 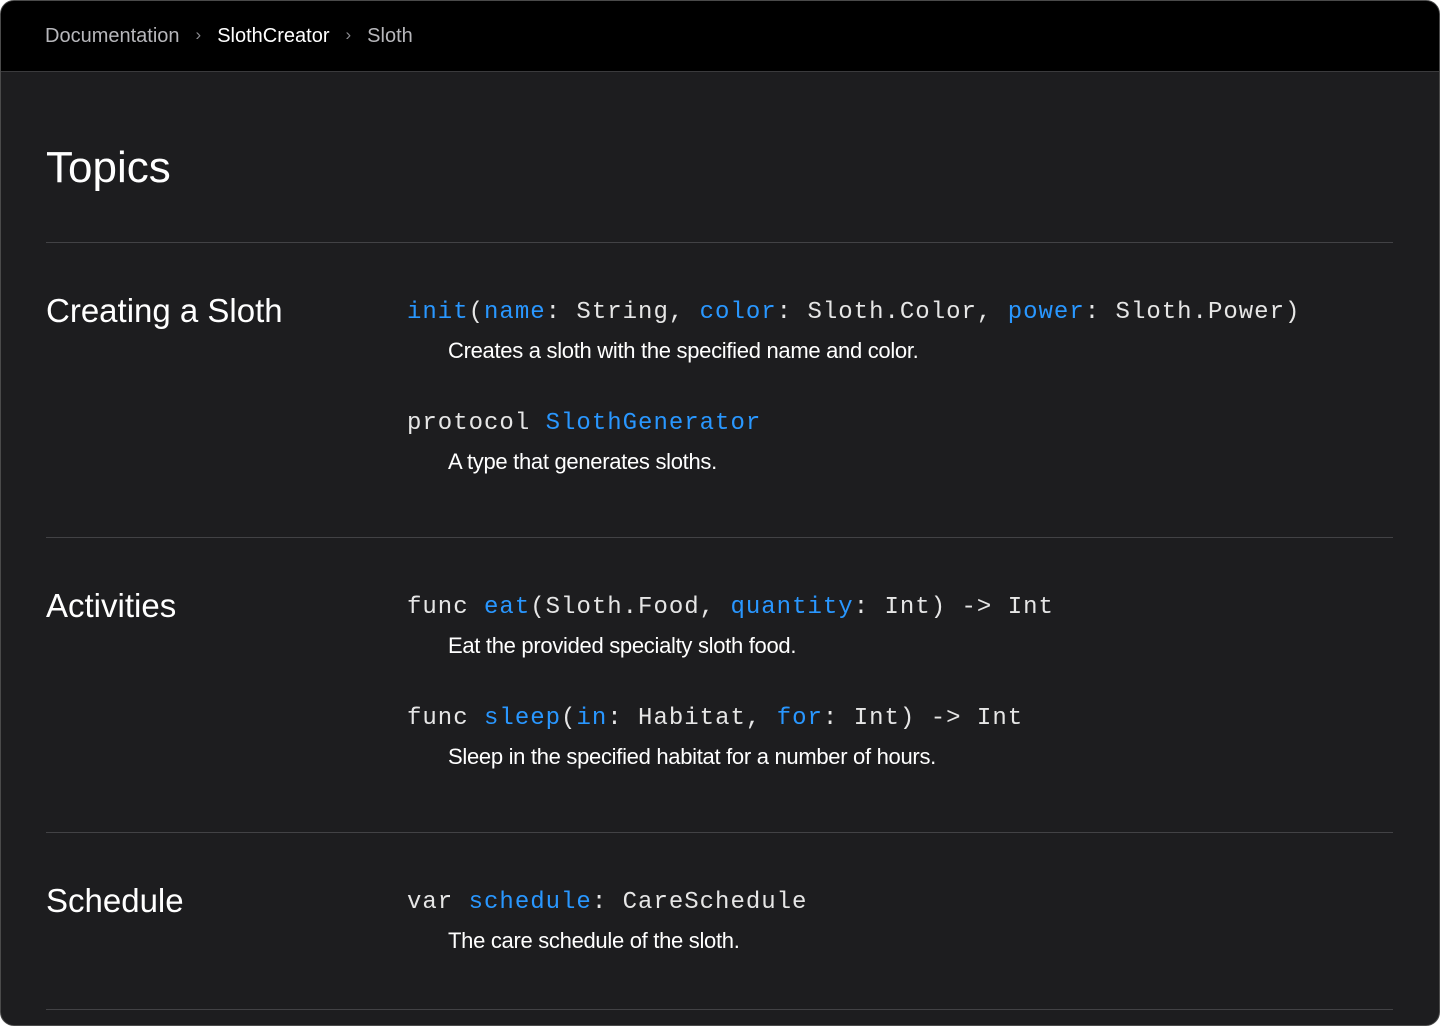 What do you see at coordinates (654, 423) in the screenshot?
I see `symbol-link: SlothGenerator` at bounding box center [654, 423].